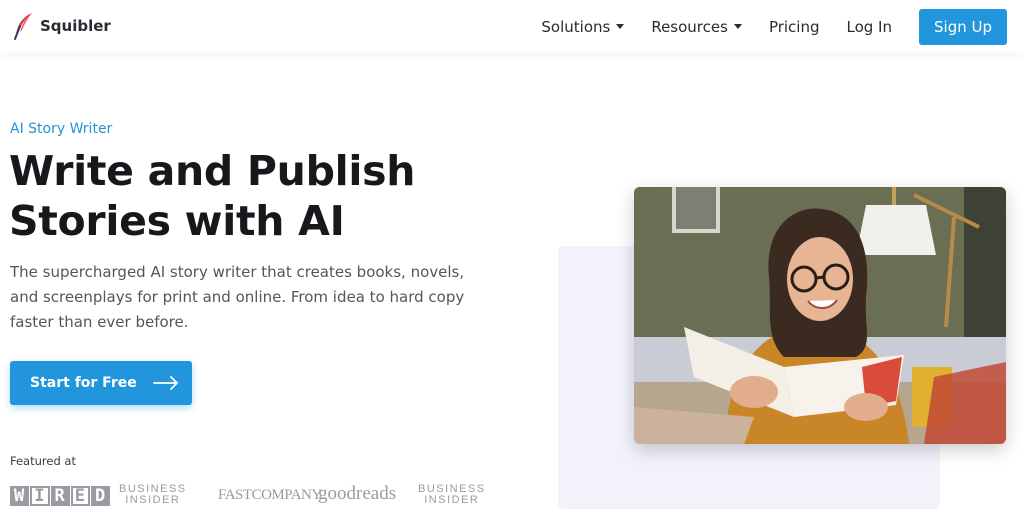 Image resolution: width=1024 pixels, height=513 pixels. I want to click on hero-eyebrow: AI Story Writer, so click(61, 129).